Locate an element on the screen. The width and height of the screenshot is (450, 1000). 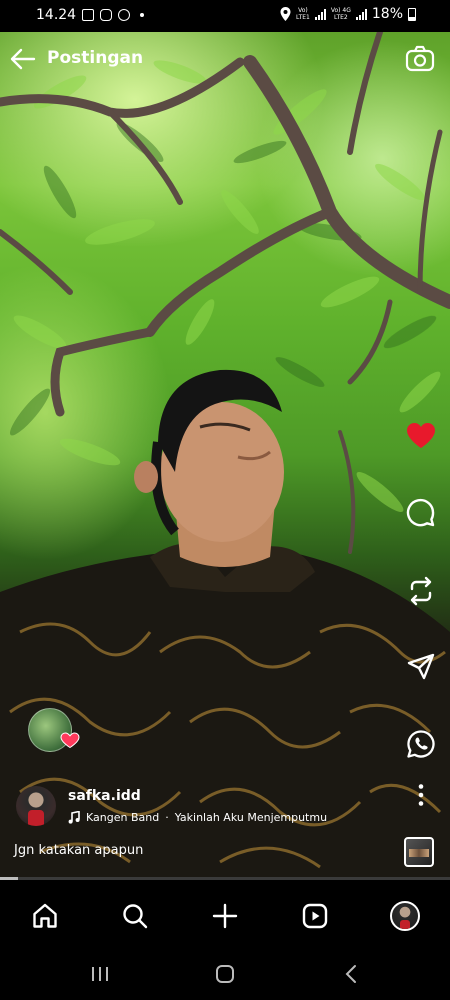
plus-icon is located at coordinates (225, 916).